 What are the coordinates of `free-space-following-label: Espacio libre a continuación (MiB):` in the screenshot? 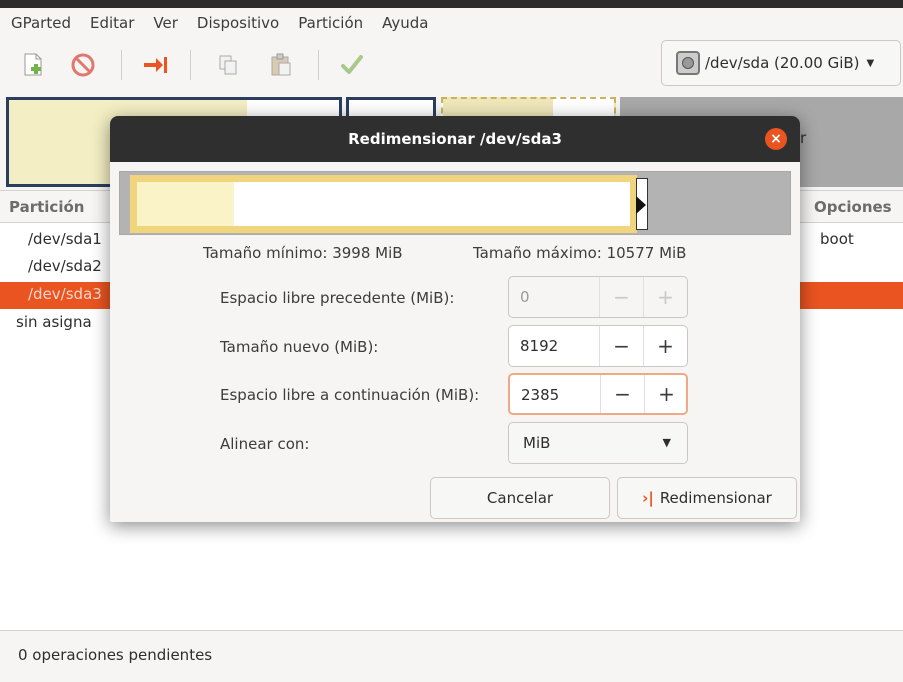 It's located at (350, 395).